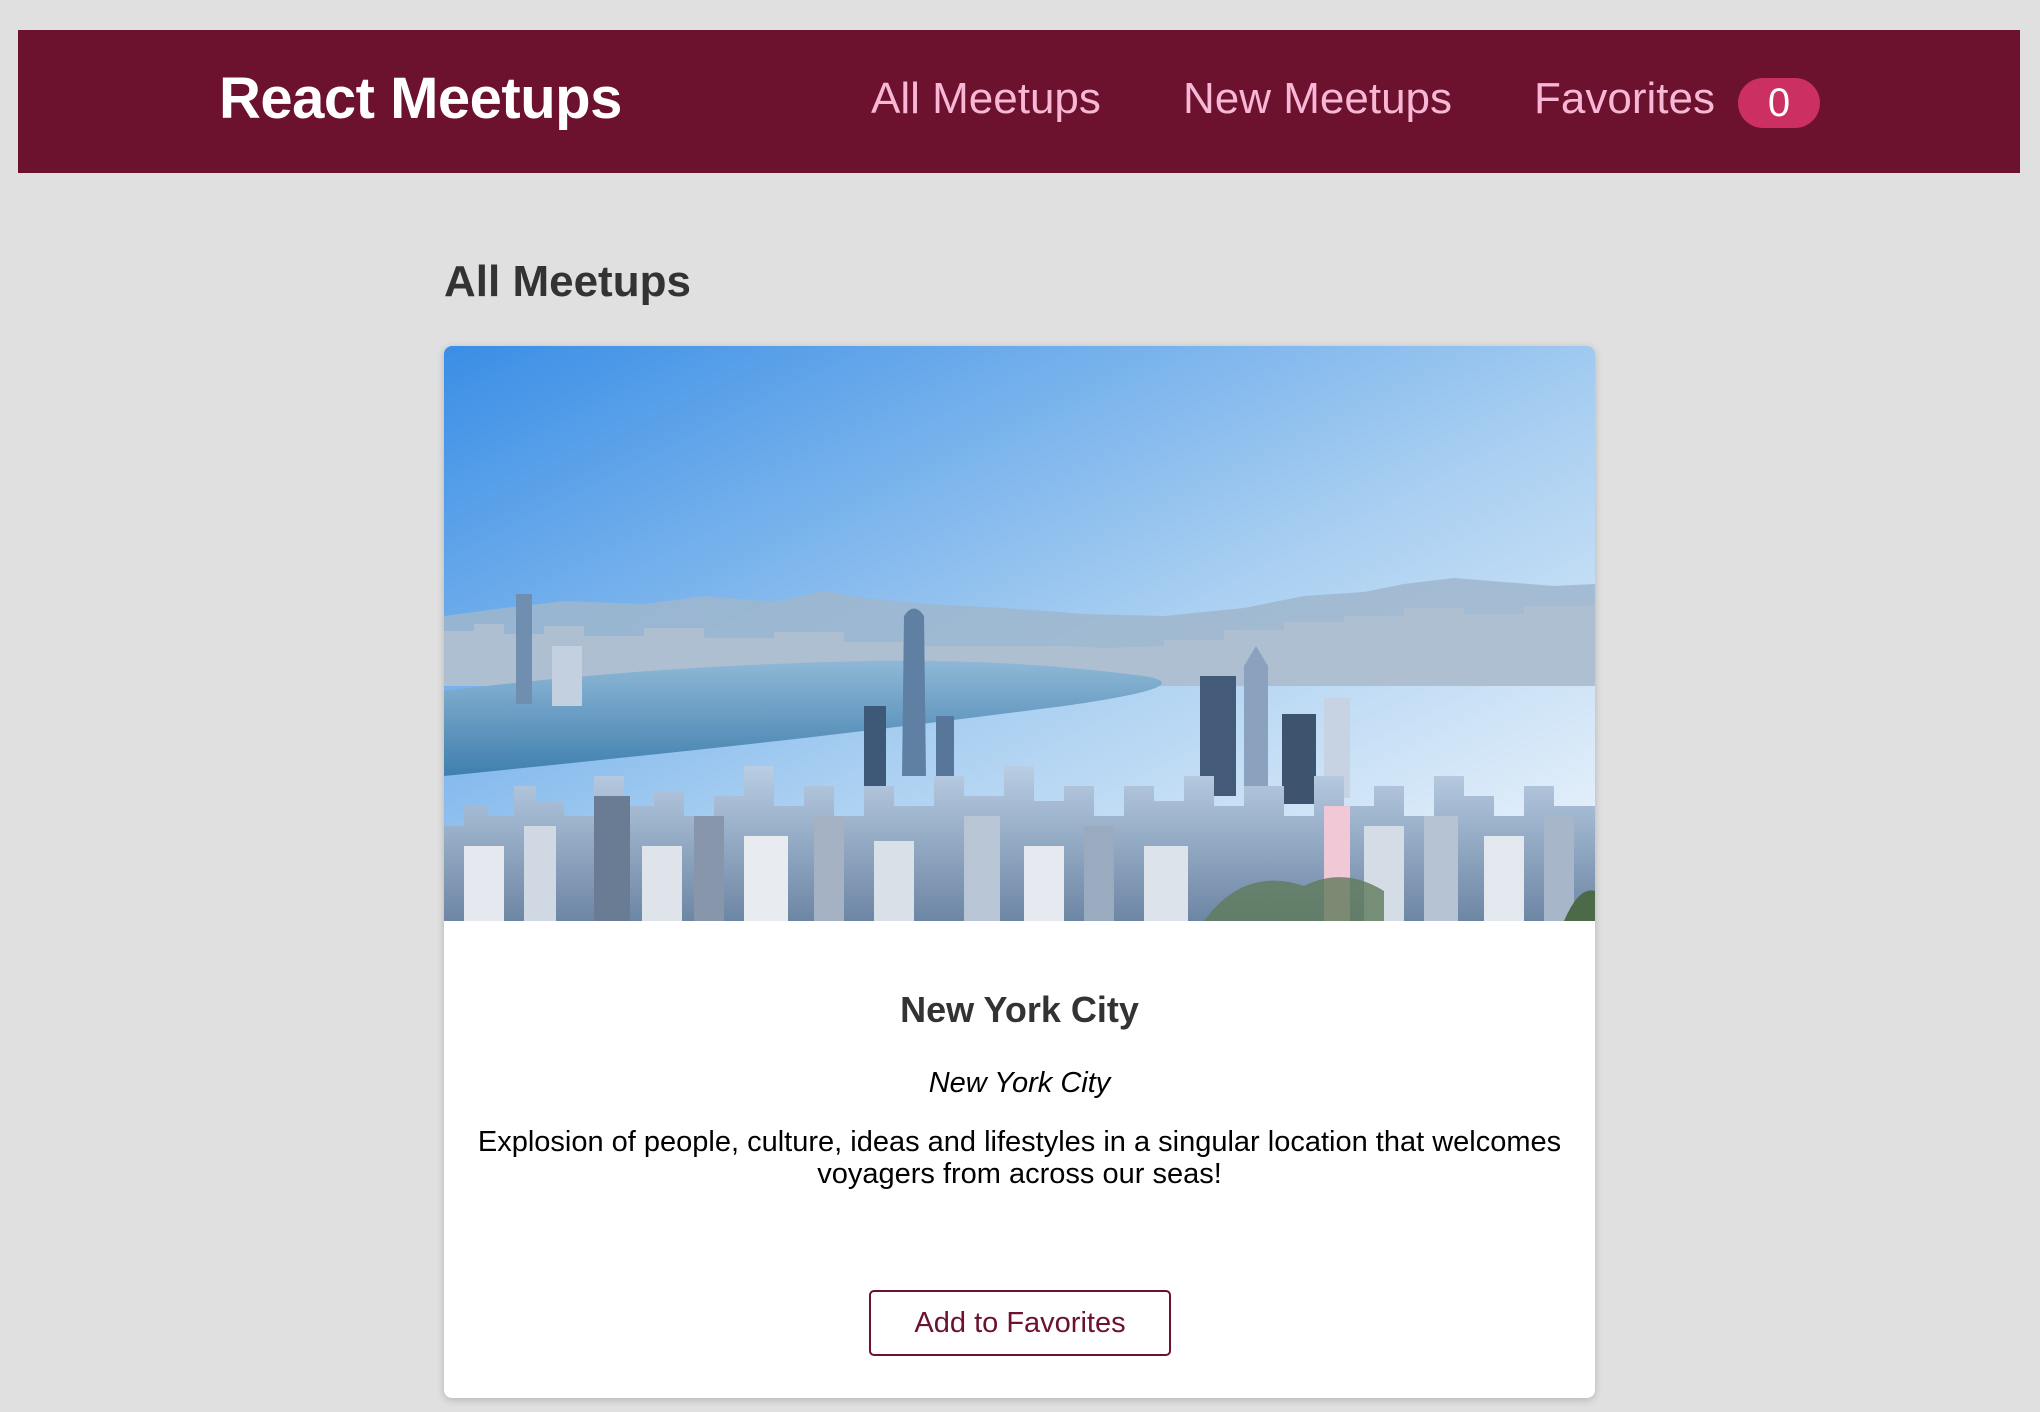 This screenshot has width=2040, height=1412. What do you see at coordinates (1019, 1083) in the screenshot?
I see `meetup-address: New York City` at bounding box center [1019, 1083].